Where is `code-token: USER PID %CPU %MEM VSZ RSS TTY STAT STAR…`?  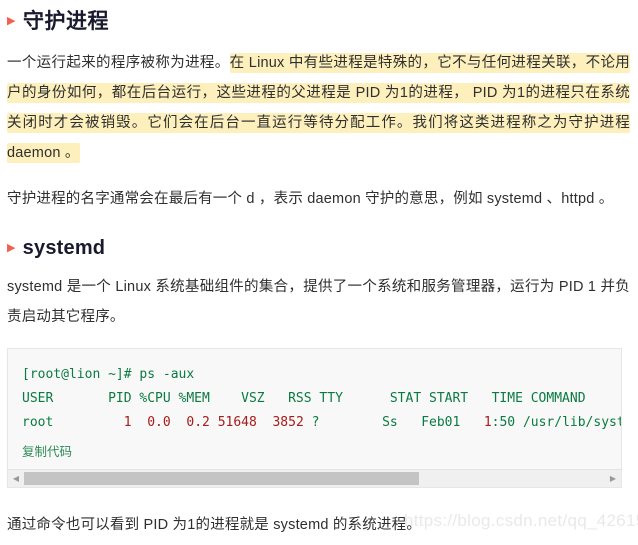 code-token: USER PID %CPU %MEM VSZ RSS TTY STAT STAR… is located at coordinates (304, 399).